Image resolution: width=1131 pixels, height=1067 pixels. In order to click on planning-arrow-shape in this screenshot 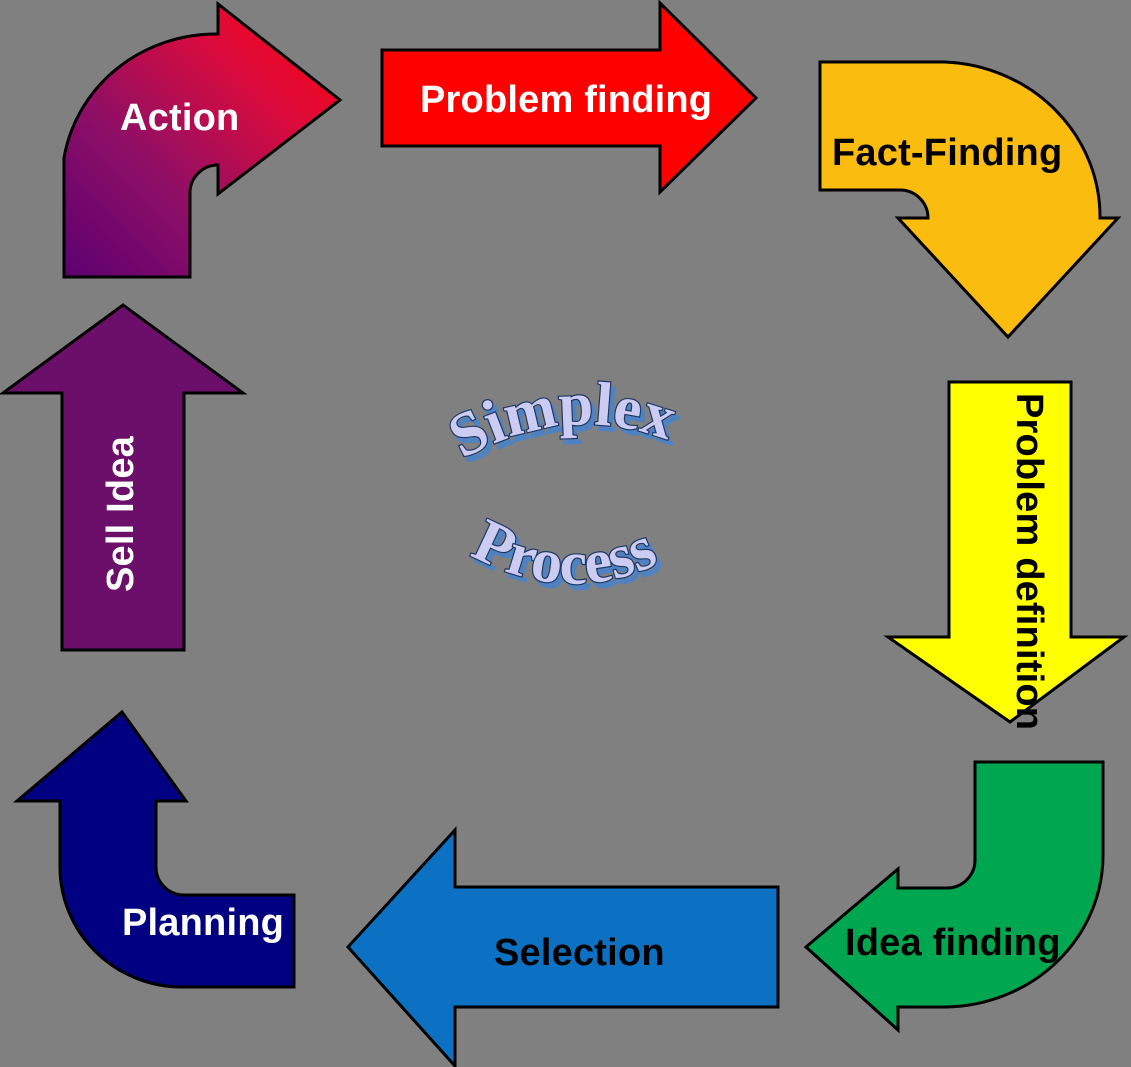, I will do `click(154, 849)`.